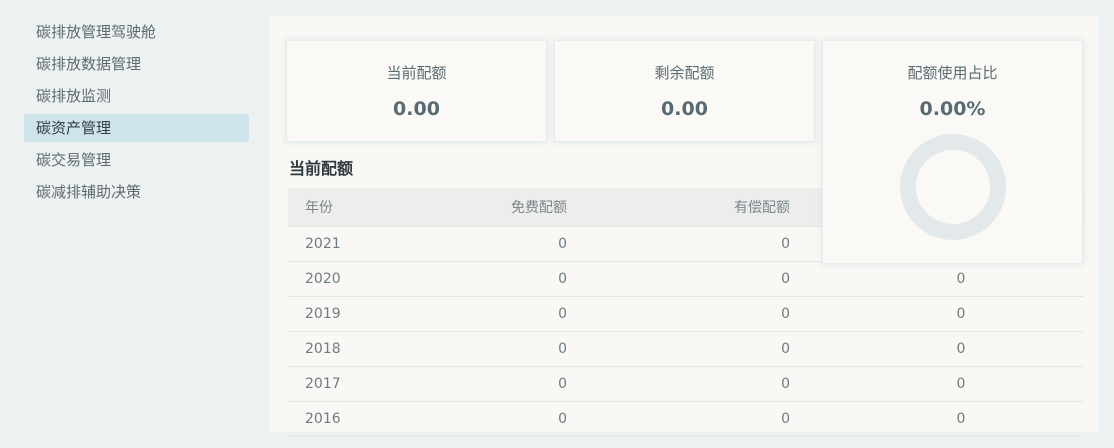  What do you see at coordinates (136, 96) in the screenshot?
I see `sidebar-item-carbon-monitor: 碳排放监测` at bounding box center [136, 96].